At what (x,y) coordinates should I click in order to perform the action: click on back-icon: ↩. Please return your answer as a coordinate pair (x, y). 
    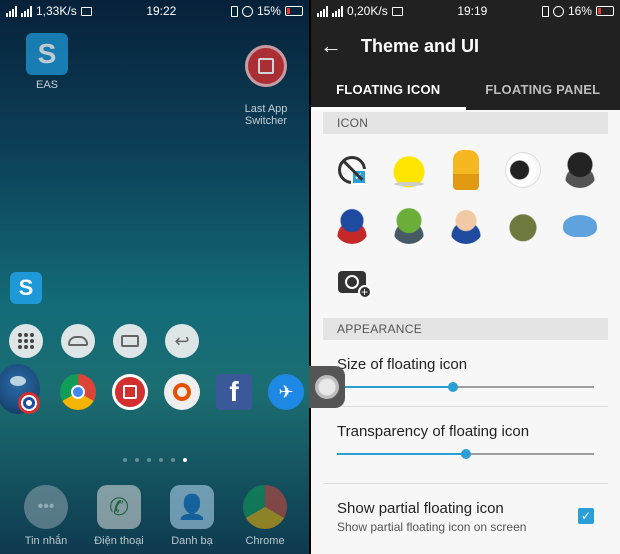
    Looking at the image, I should click on (182, 341).